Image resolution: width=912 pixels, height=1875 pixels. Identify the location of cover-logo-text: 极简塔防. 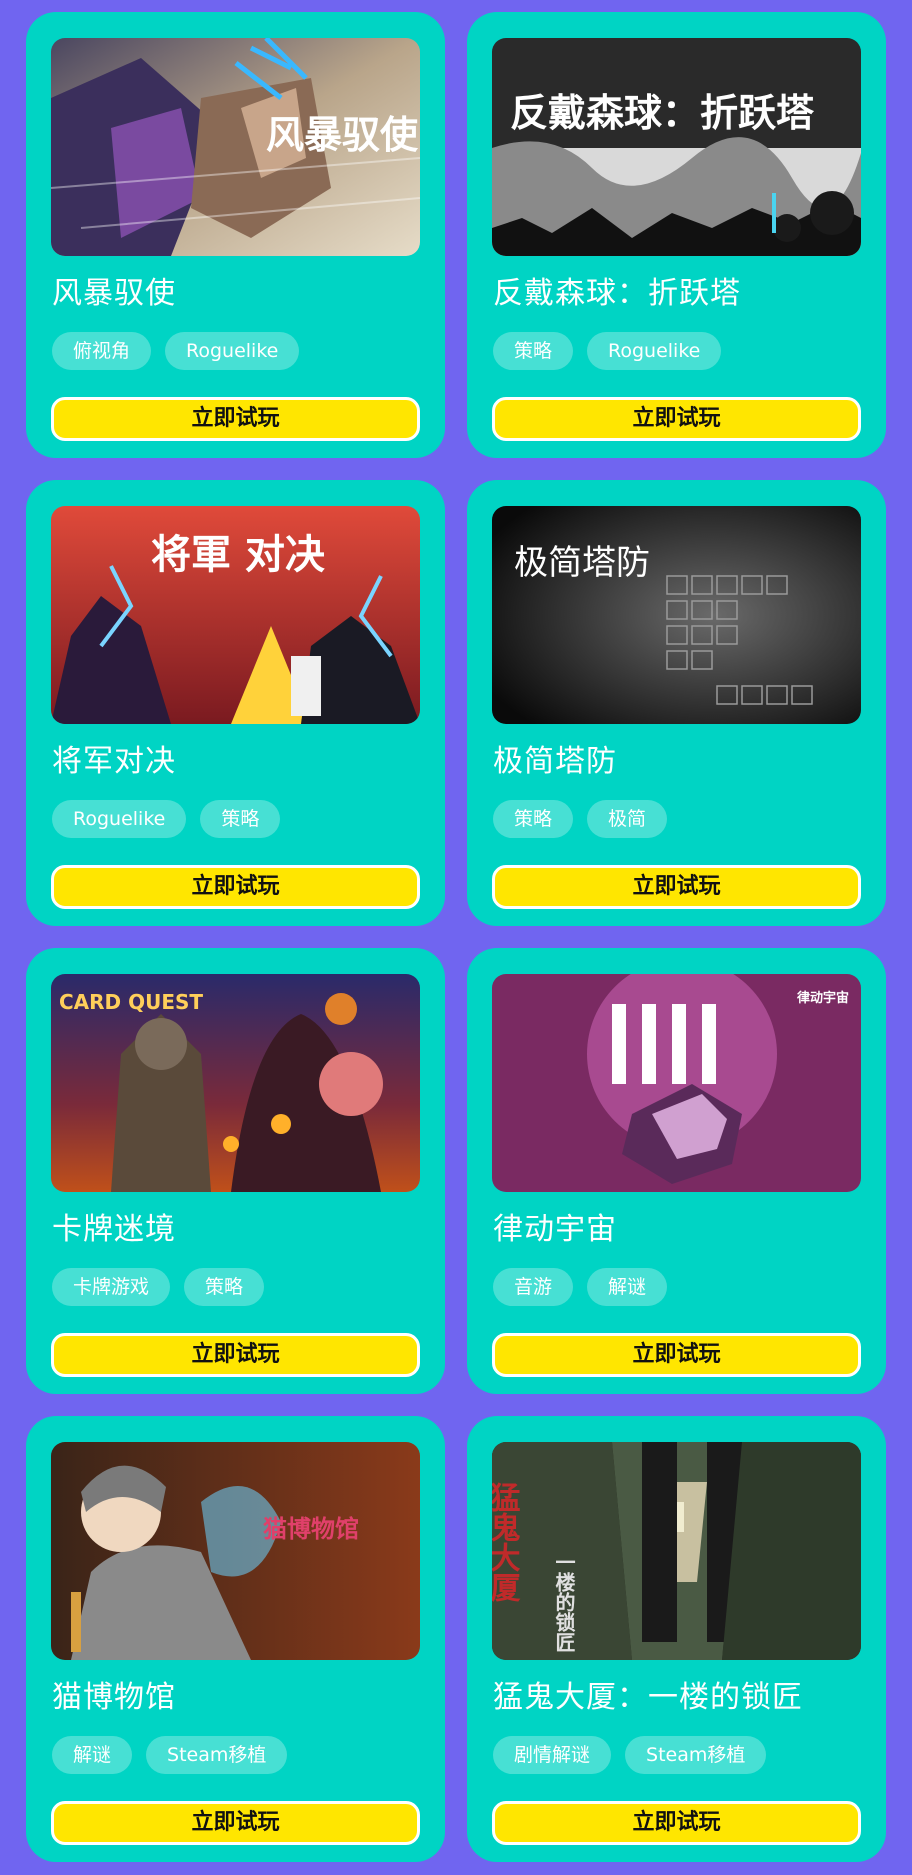
(582, 563).